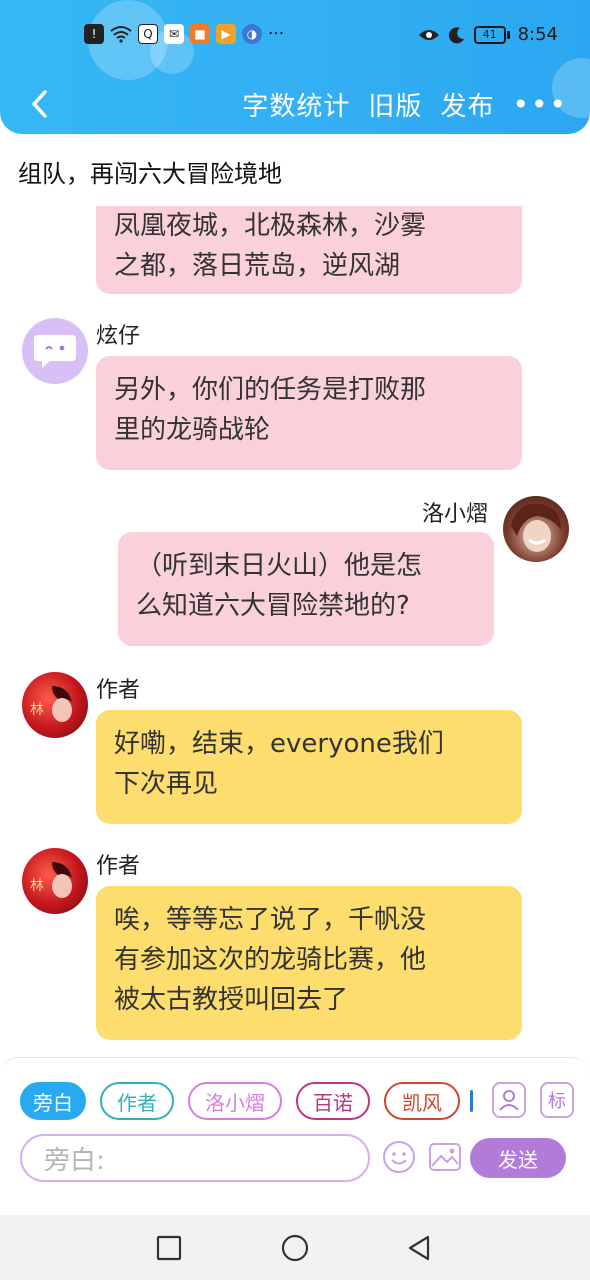 The image size is (590, 1280). I want to click on more-options-button: •••, so click(540, 104).